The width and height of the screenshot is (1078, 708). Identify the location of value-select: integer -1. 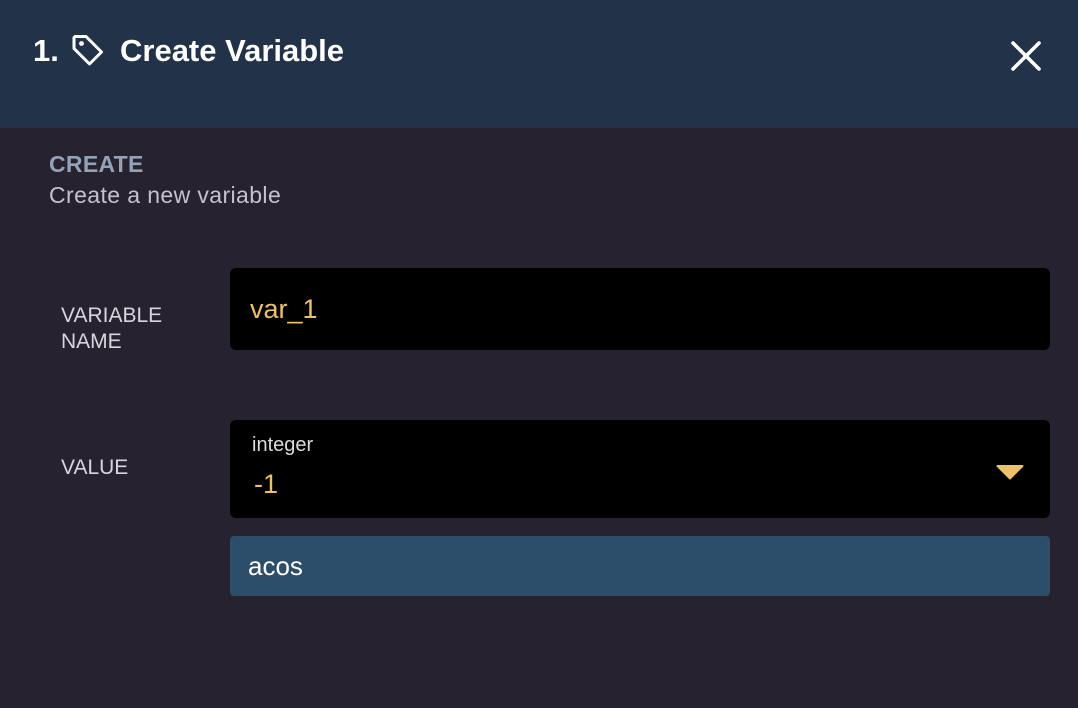
(640, 469).